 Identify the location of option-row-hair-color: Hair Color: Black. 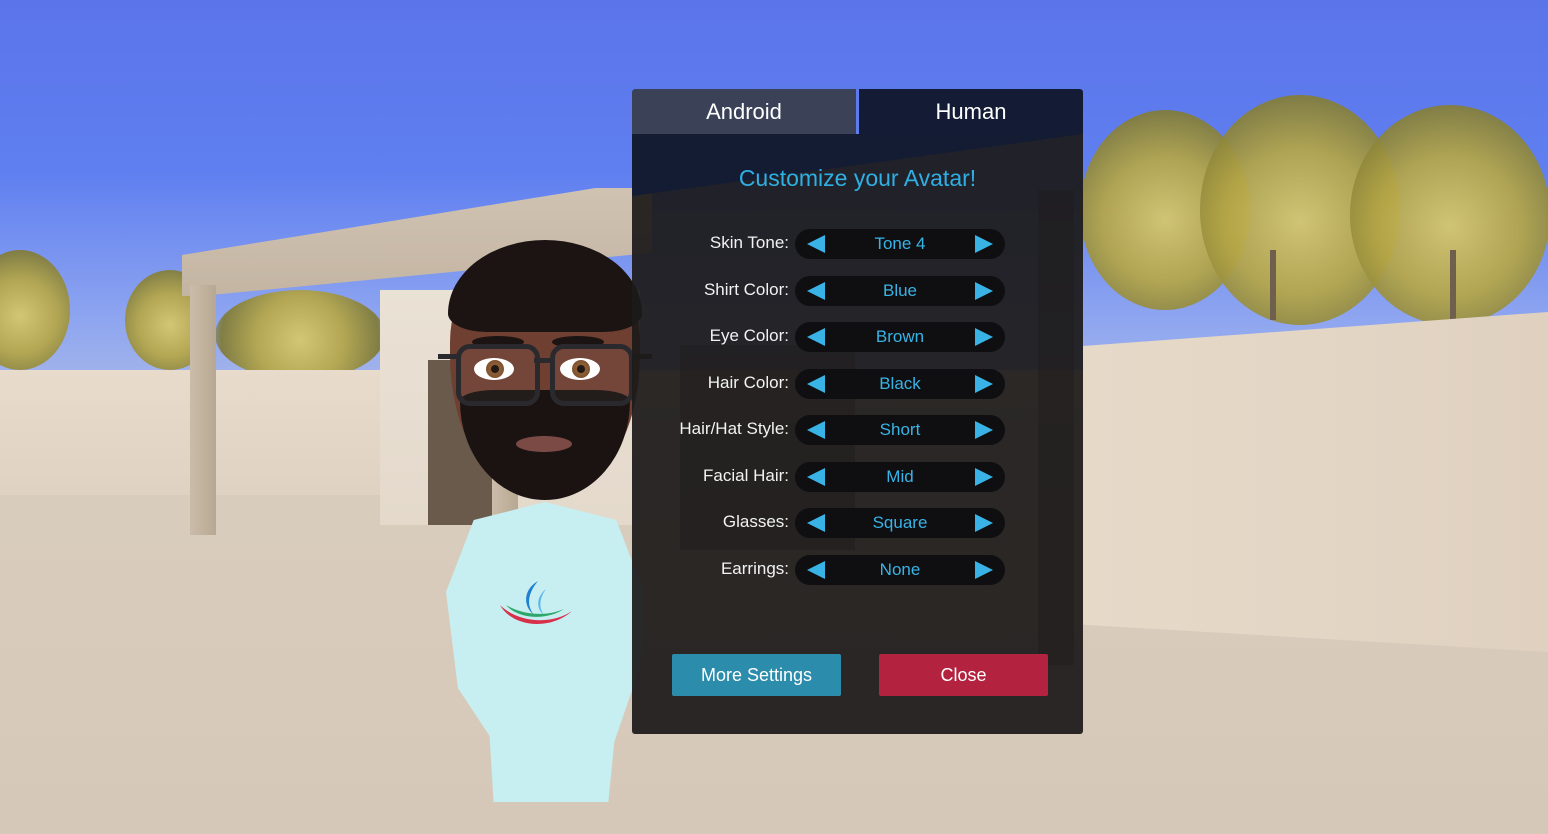
(857, 384).